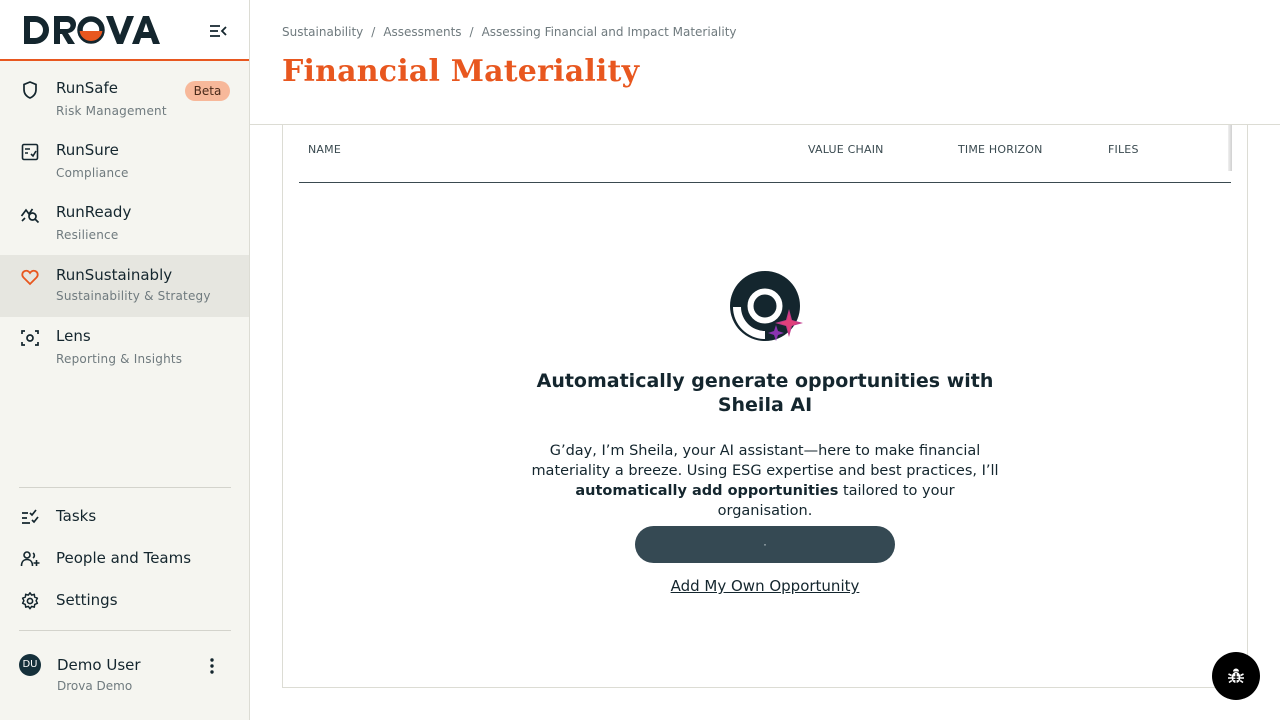  Describe the element at coordinates (92, 30) in the screenshot. I see `drova-logo` at that location.